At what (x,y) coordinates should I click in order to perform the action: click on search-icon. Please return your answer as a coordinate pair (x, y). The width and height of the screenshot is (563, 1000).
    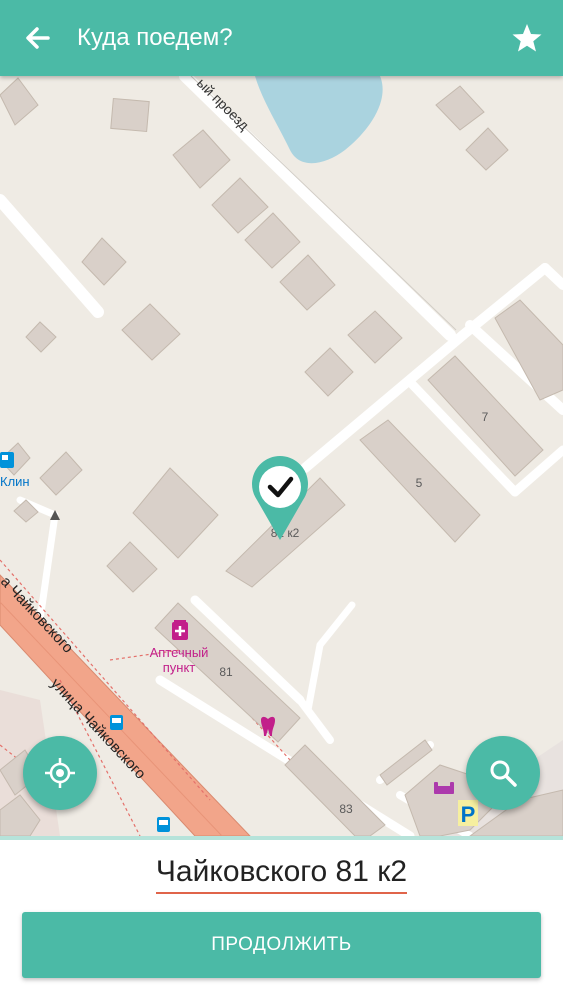
    Looking at the image, I should click on (503, 773).